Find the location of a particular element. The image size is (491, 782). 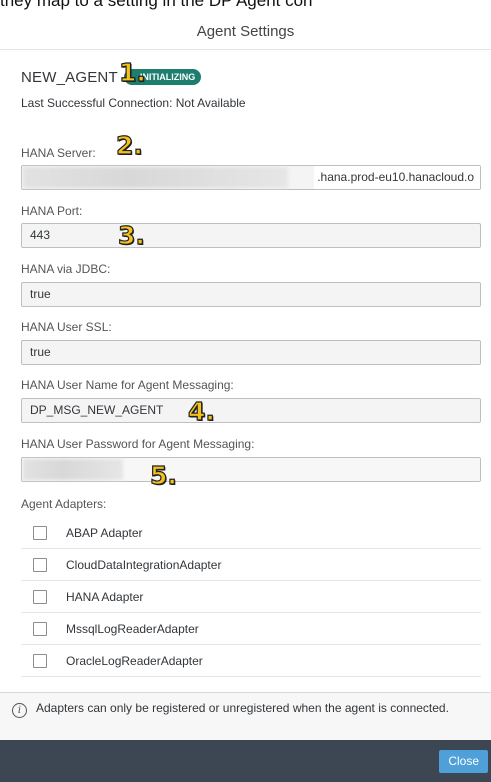

hana-jdbc-field: true is located at coordinates (251, 294).